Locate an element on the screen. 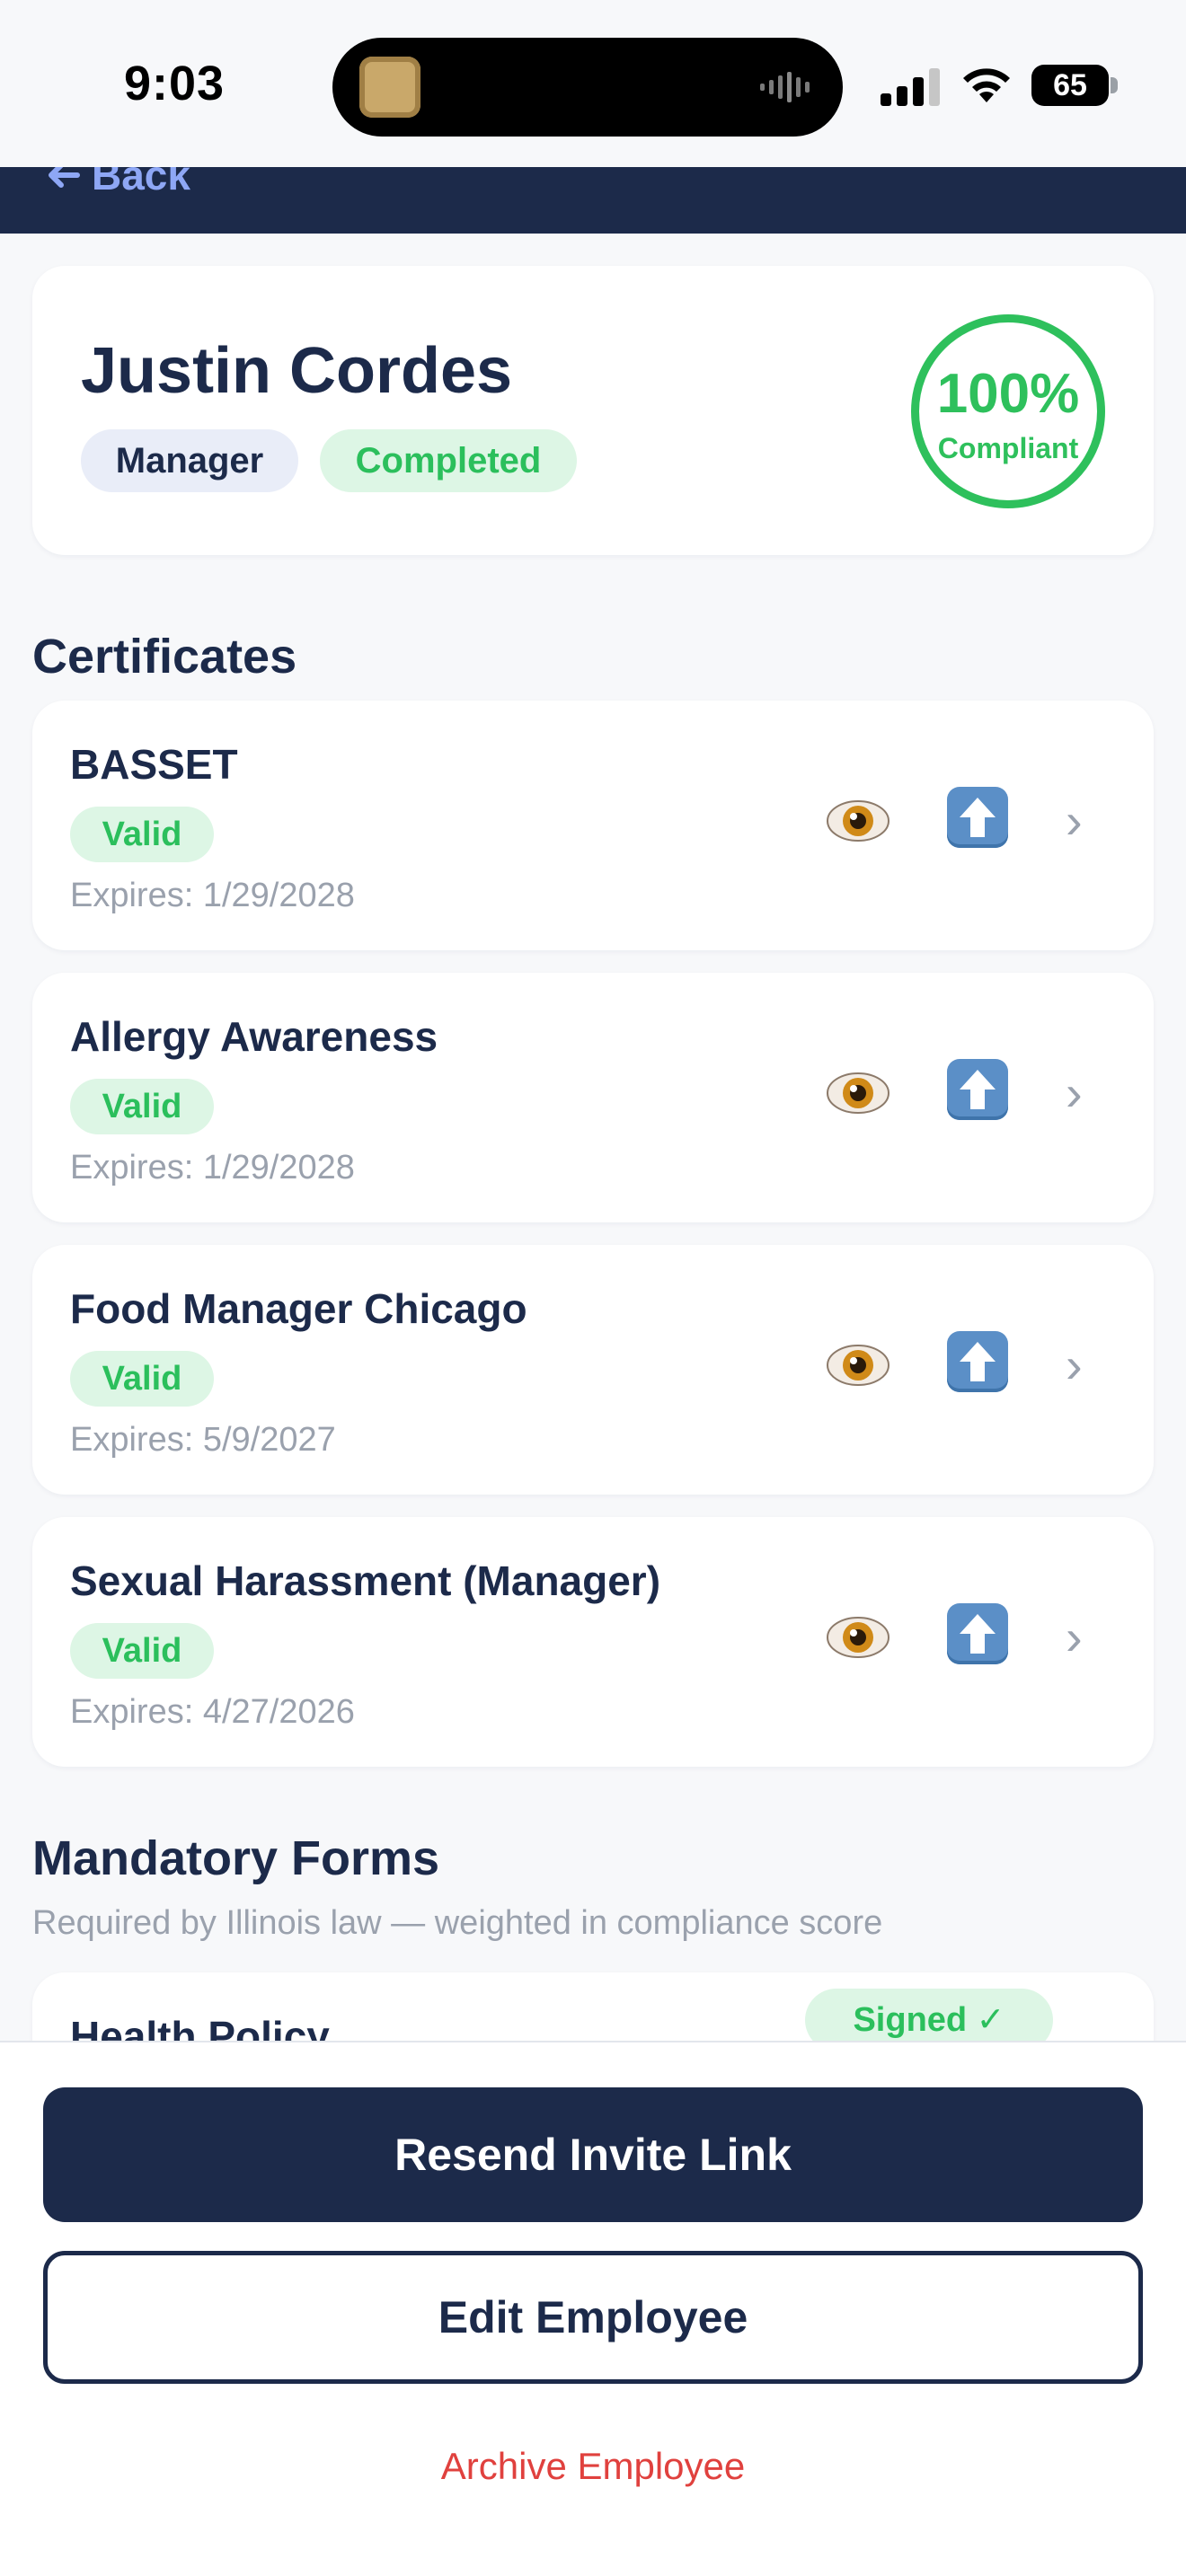 This screenshot has height=2576, width=1186. employee-name: Justin Cordes is located at coordinates (297, 371).